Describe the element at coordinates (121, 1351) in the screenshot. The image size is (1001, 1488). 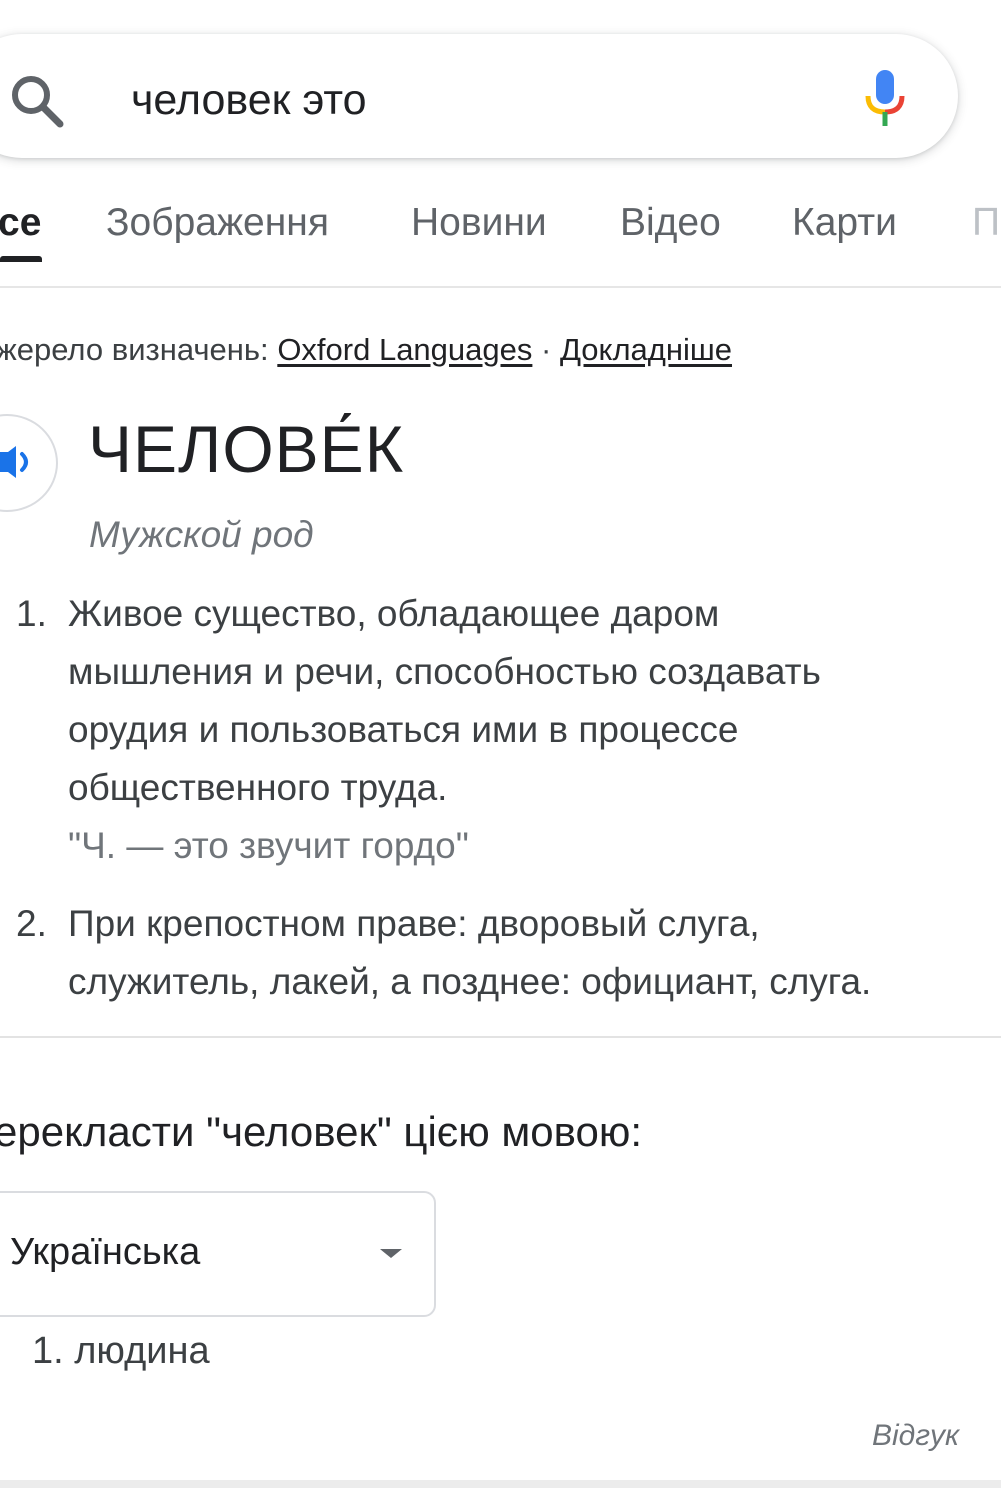
I see `translation-result: 1. людина` at that location.